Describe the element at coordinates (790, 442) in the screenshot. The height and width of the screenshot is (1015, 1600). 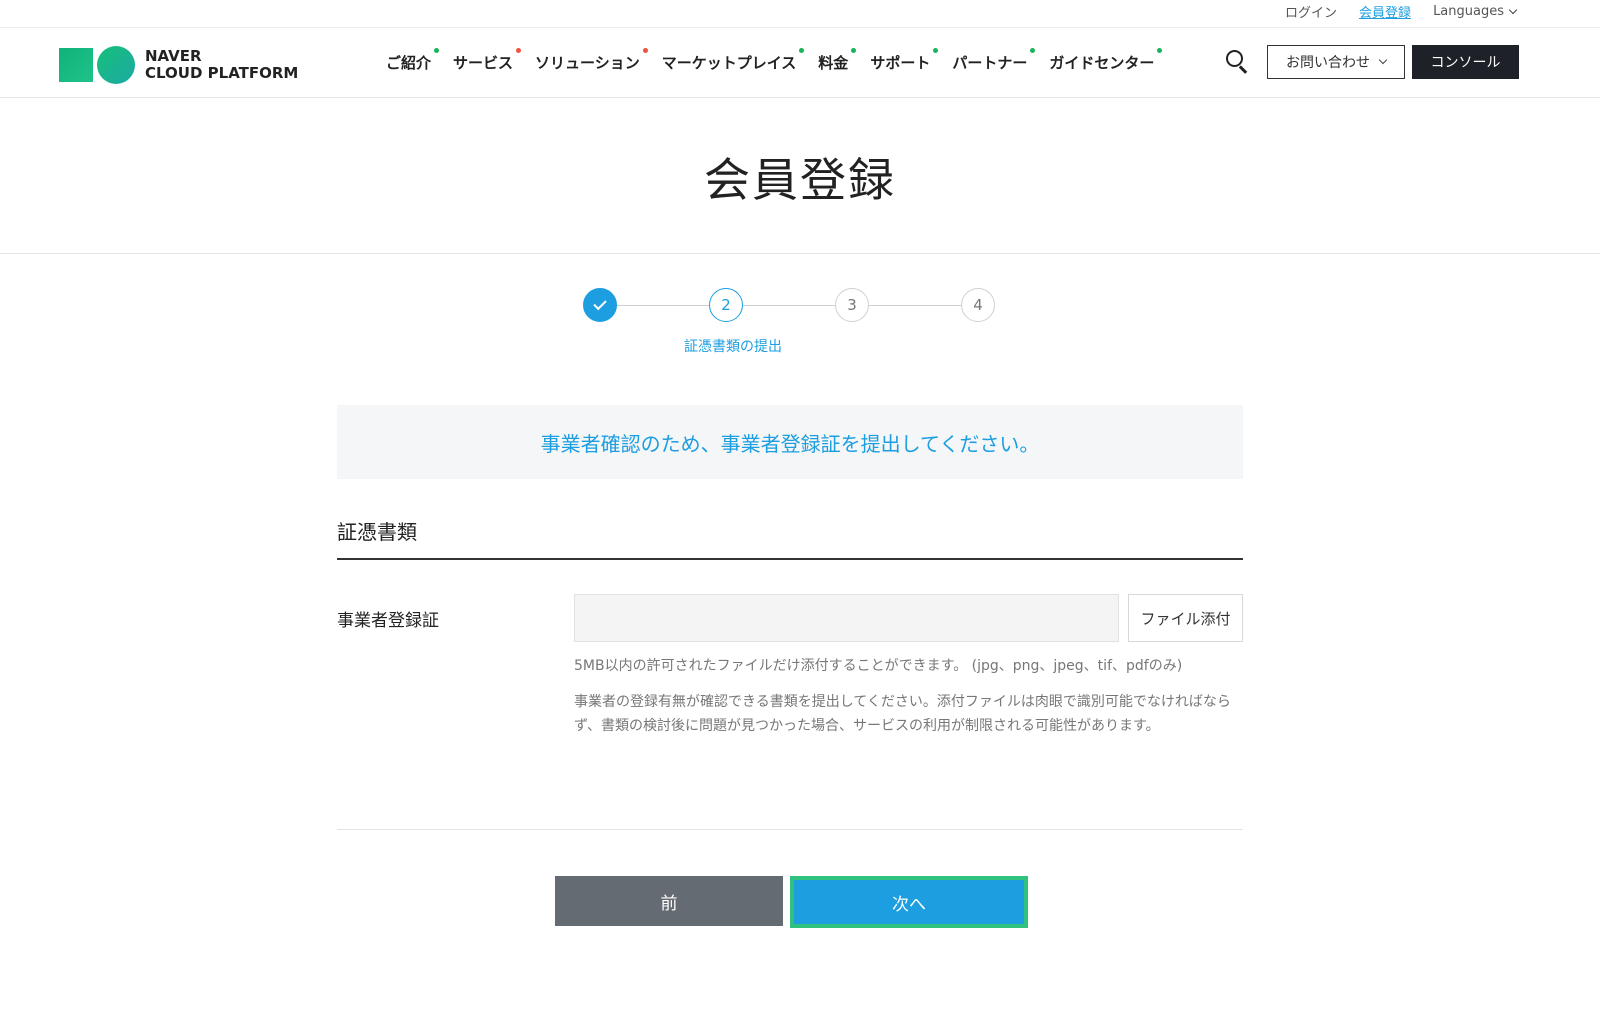
I see `notice-banner: 事業者確認のため、事業者登録証を提出してください。` at that location.